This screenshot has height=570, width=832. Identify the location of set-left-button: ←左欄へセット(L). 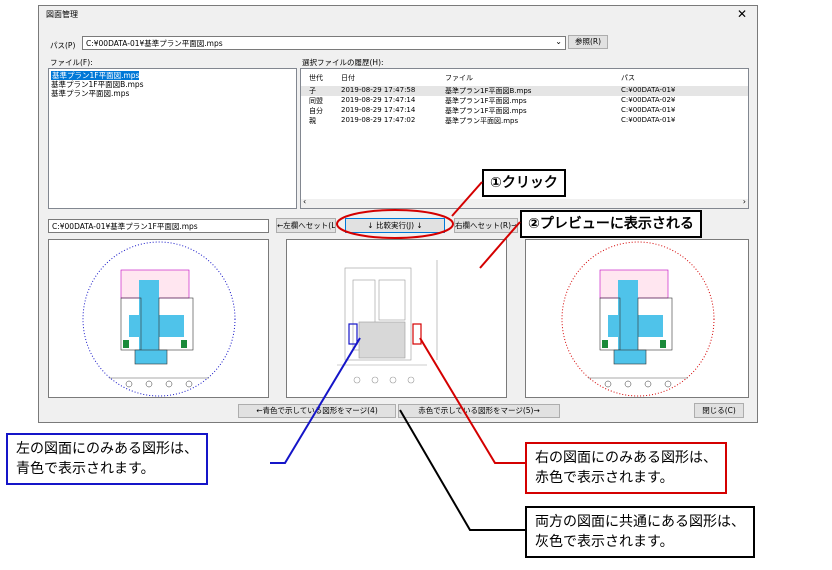
(306, 225).